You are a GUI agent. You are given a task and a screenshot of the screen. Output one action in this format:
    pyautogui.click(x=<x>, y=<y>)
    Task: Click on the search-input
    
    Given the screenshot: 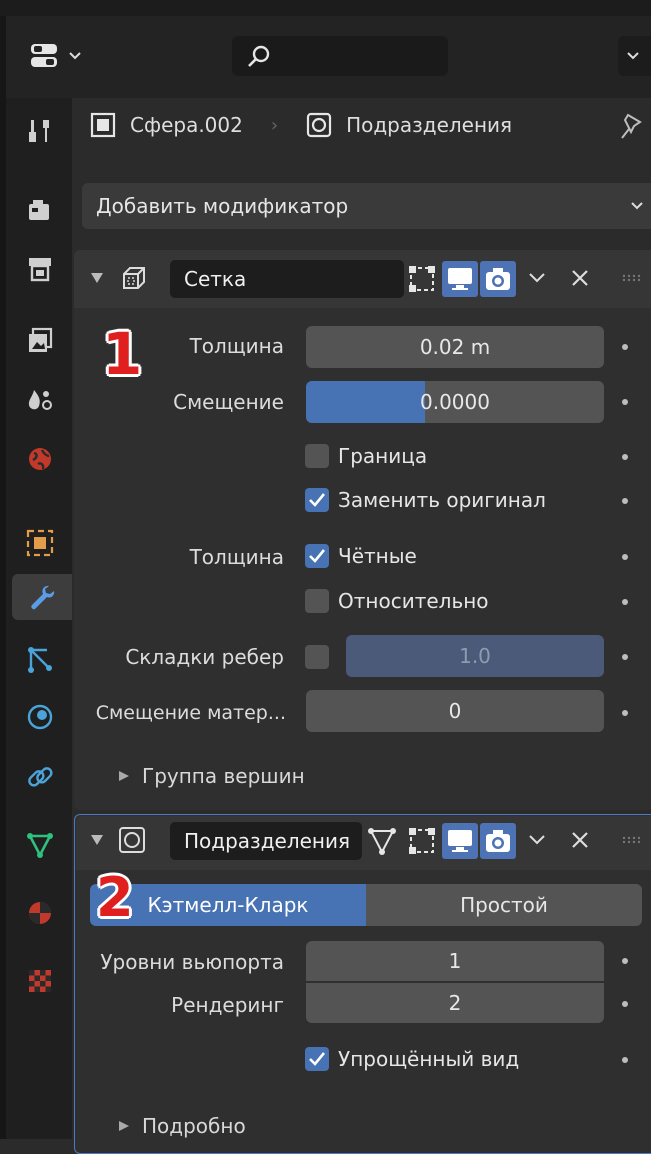 What is the action you would take?
    pyautogui.click(x=340, y=56)
    